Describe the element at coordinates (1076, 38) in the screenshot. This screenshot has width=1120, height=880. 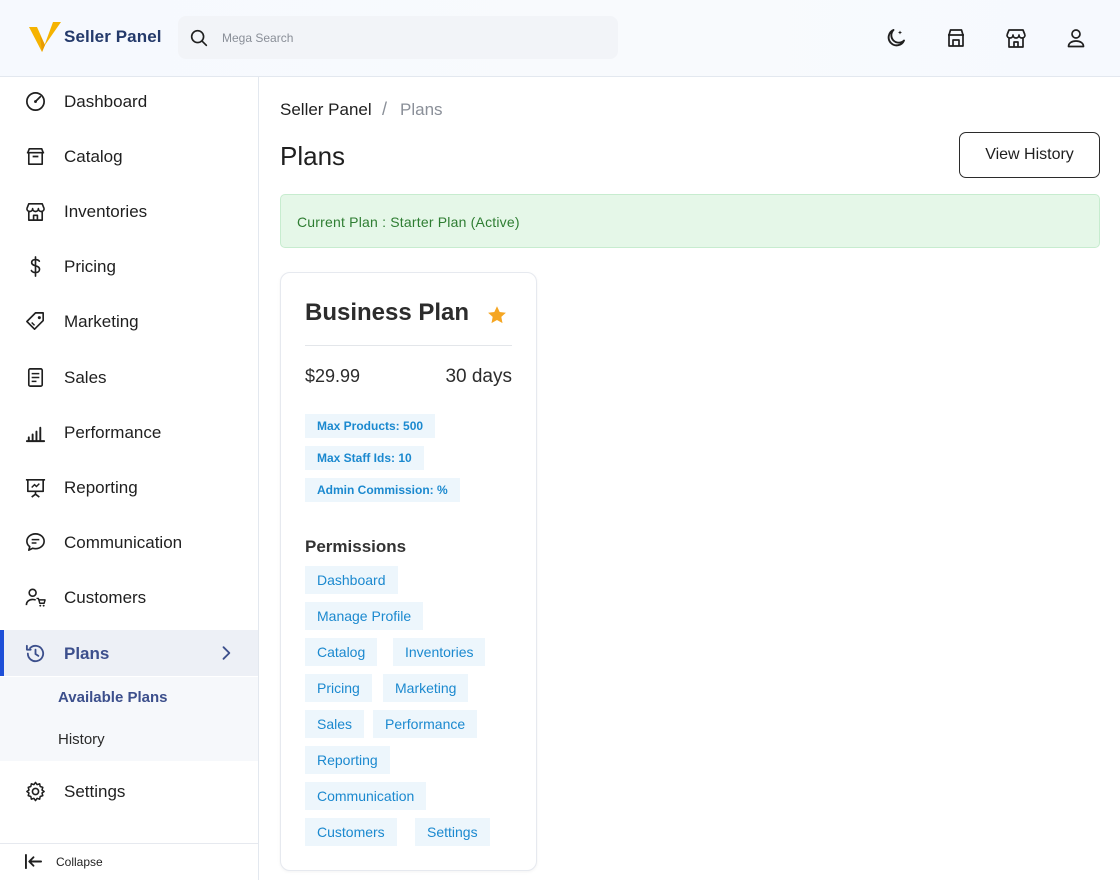
I see `user-icon` at that location.